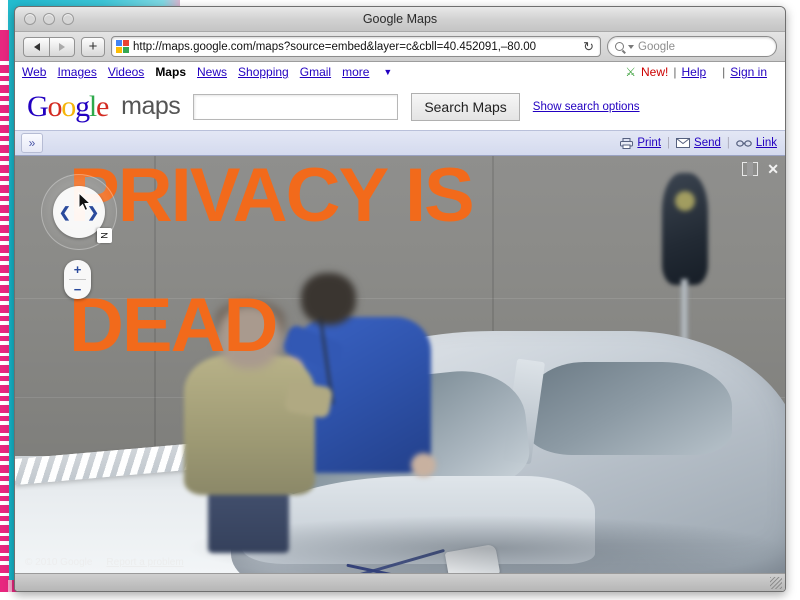 The image size is (800, 600). I want to click on forward-button, so click(62, 46).